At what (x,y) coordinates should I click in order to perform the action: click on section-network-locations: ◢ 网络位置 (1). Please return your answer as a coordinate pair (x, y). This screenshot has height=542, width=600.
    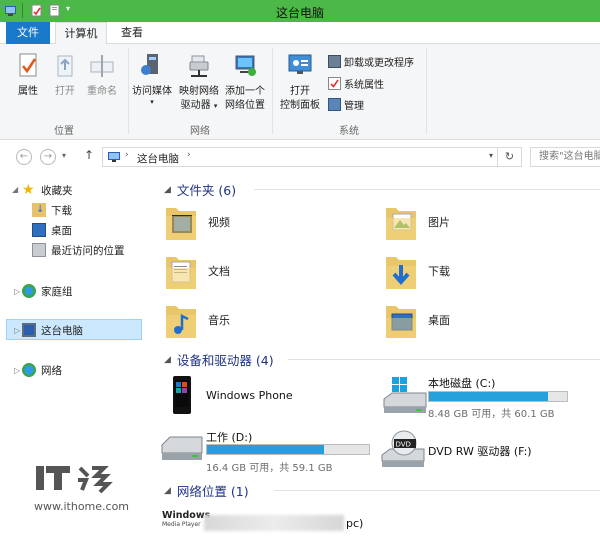
    Looking at the image, I should click on (382, 490).